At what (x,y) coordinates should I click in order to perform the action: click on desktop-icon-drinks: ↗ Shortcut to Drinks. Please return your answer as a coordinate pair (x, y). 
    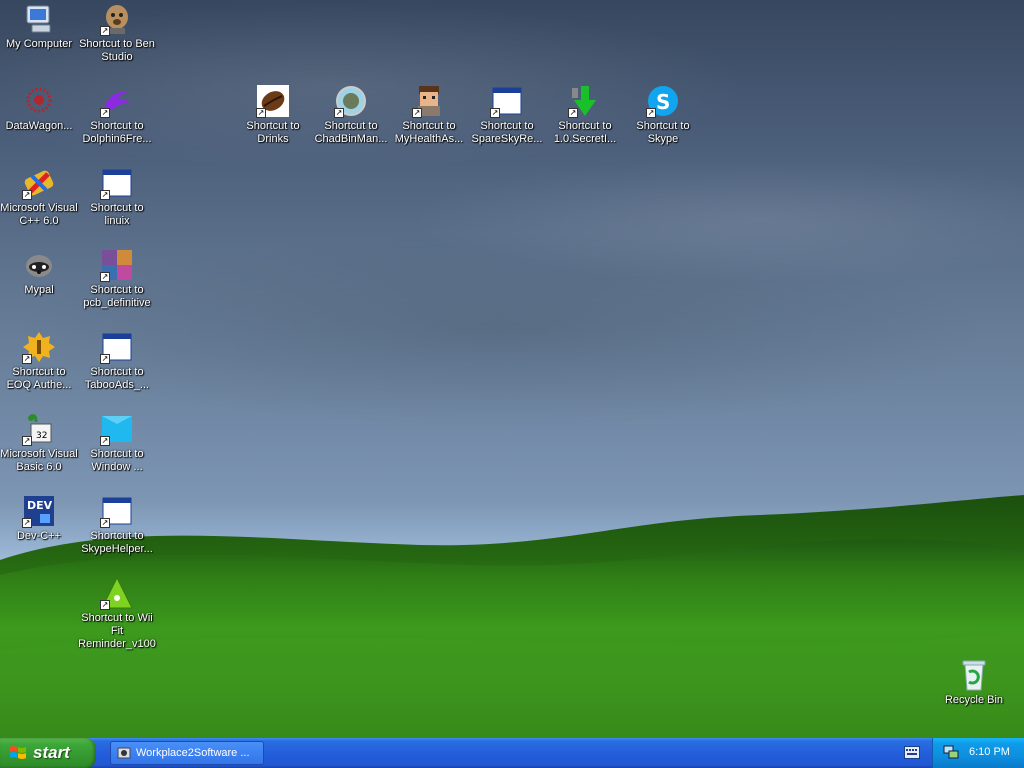
    Looking at the image, I should click on (273, 115).